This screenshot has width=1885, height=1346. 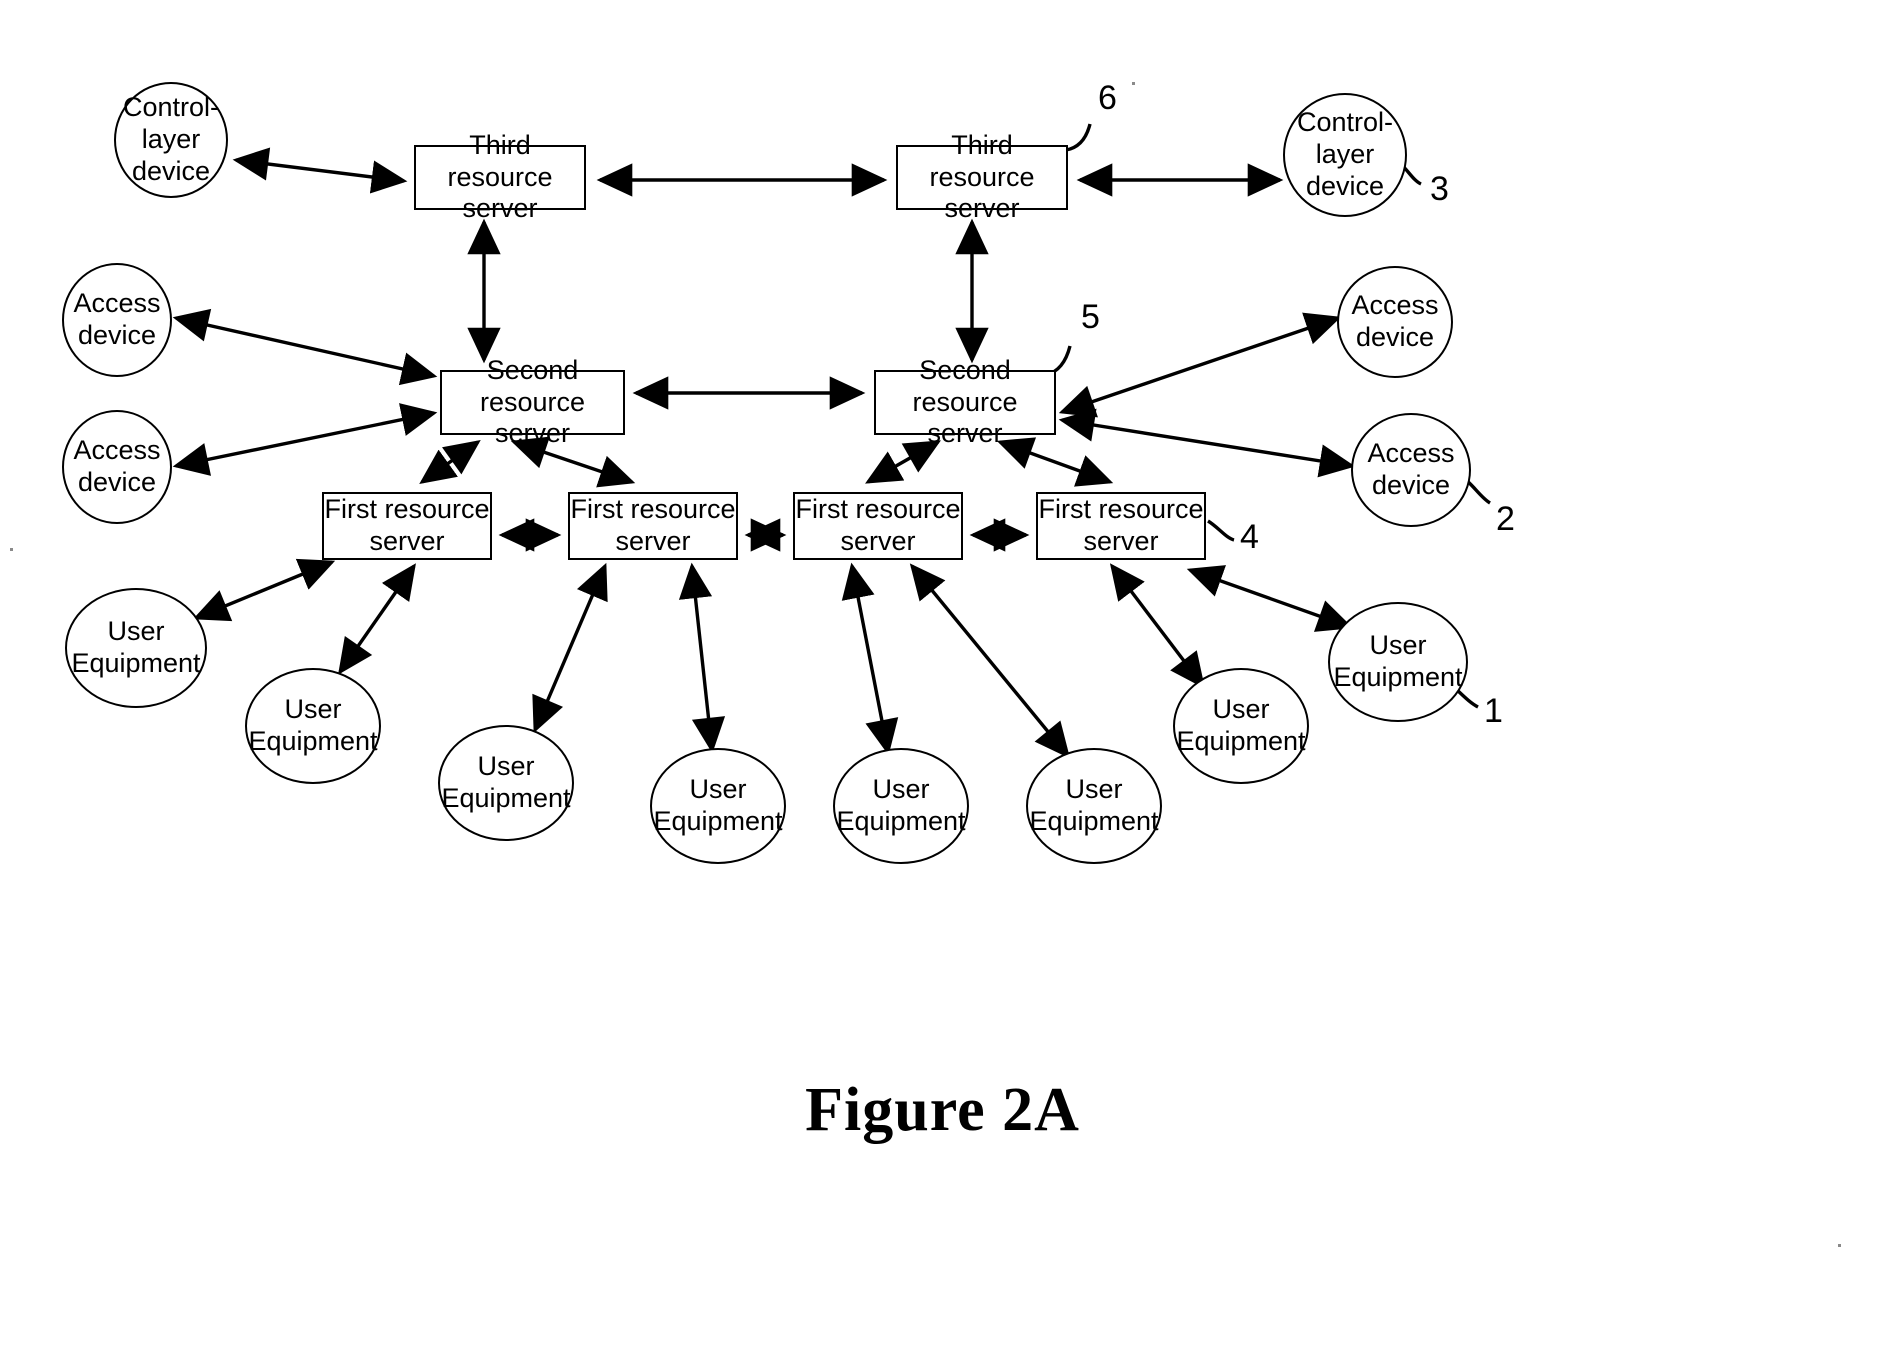 I want to click on user-equipment-5-label: User Equipment, so click(x=901, y=805).